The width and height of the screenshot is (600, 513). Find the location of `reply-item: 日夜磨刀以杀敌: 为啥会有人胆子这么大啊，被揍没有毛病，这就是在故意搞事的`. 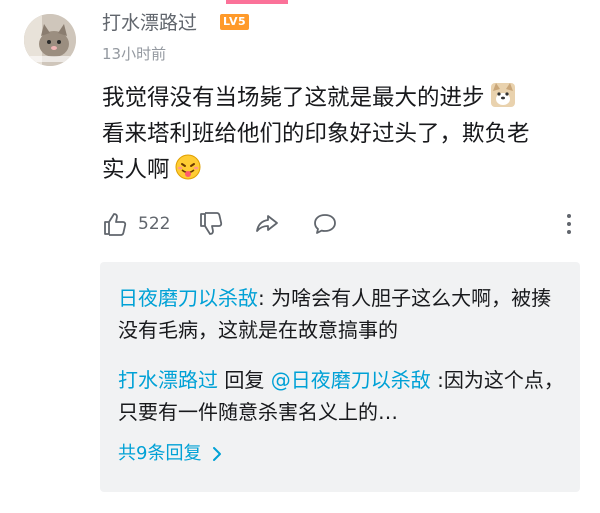

reply-item: 日夜磨刀以杀敌: 为啥会有人胆子这么大啊，被揍没有毛病，这就是在故意搞事的 is located at coordinates (343, 314).